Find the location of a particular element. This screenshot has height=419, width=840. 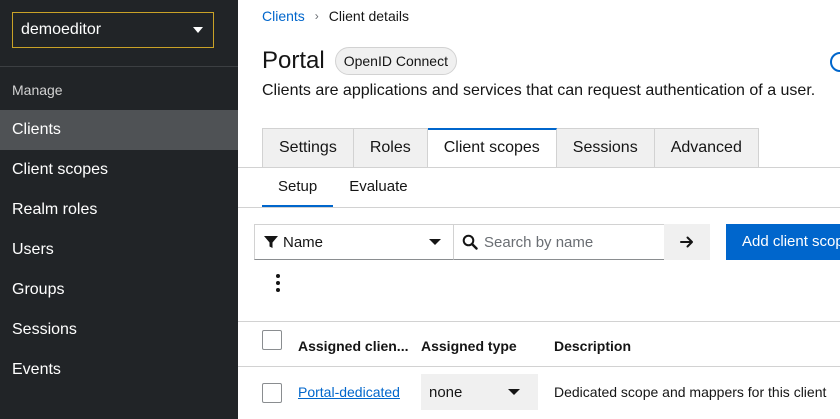

add-client-scope-button: Add client scope is located at coordinates (783, 242).